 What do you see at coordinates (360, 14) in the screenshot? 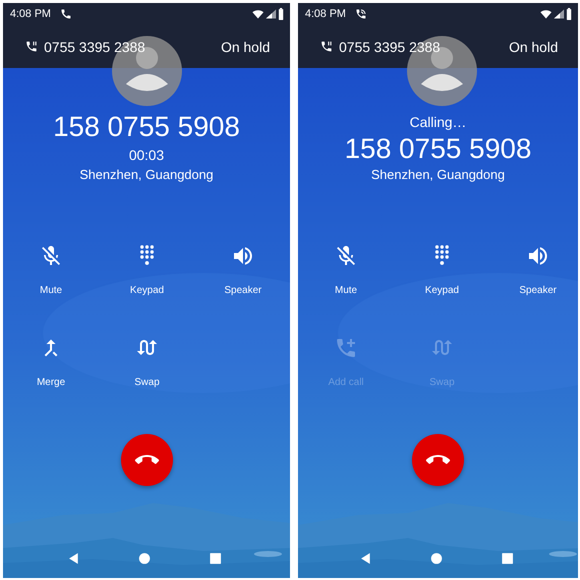
I see `phone-ringing-icon` at bounding box center [360, 14].